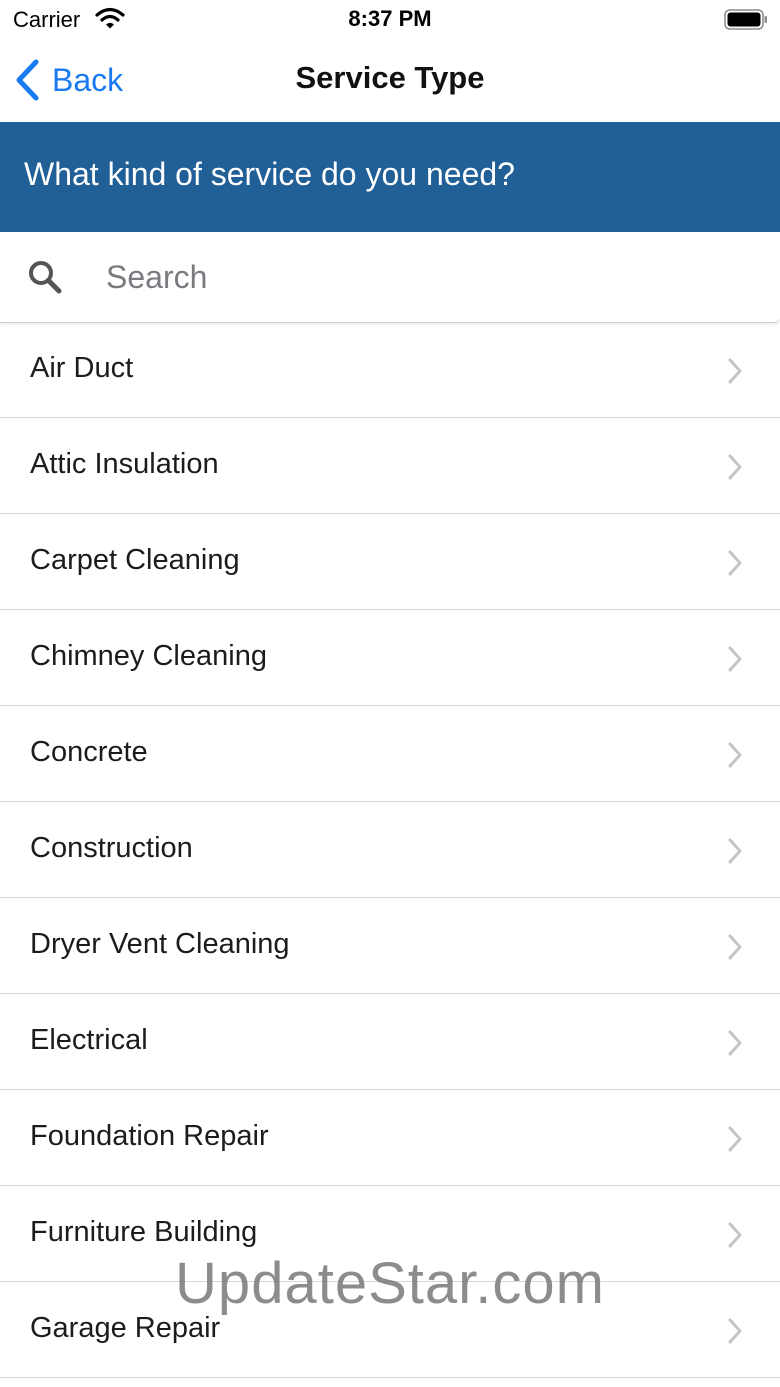 Image resolution: width=780 pixels, height=1387 pixels. I want to click on list-item-label: Concrete, so click(89, 752).